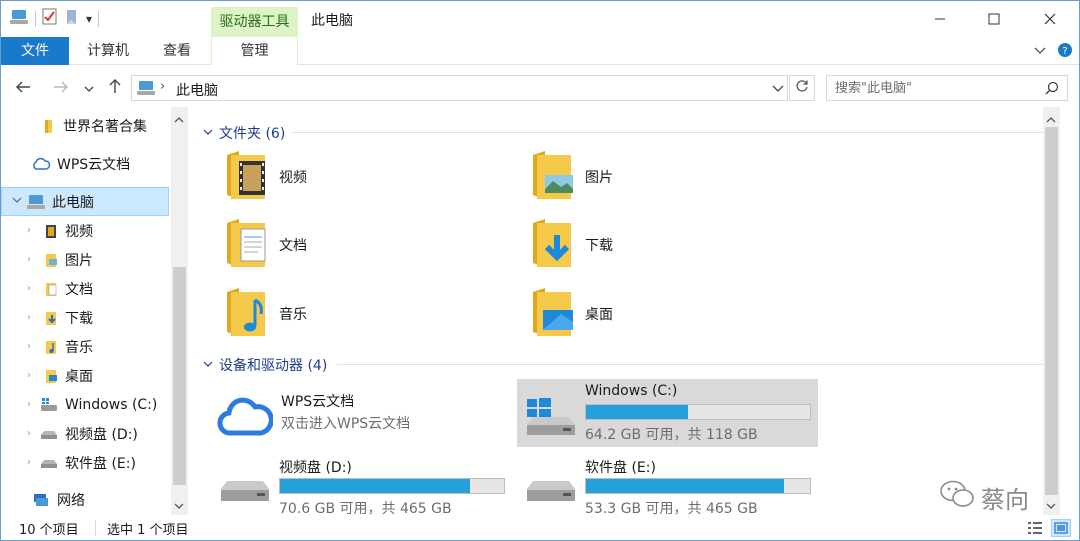 This screenshot has height=541, width=1080. I want to click on nav-item-world-classics: 世界名著合集, so click(85, 125).